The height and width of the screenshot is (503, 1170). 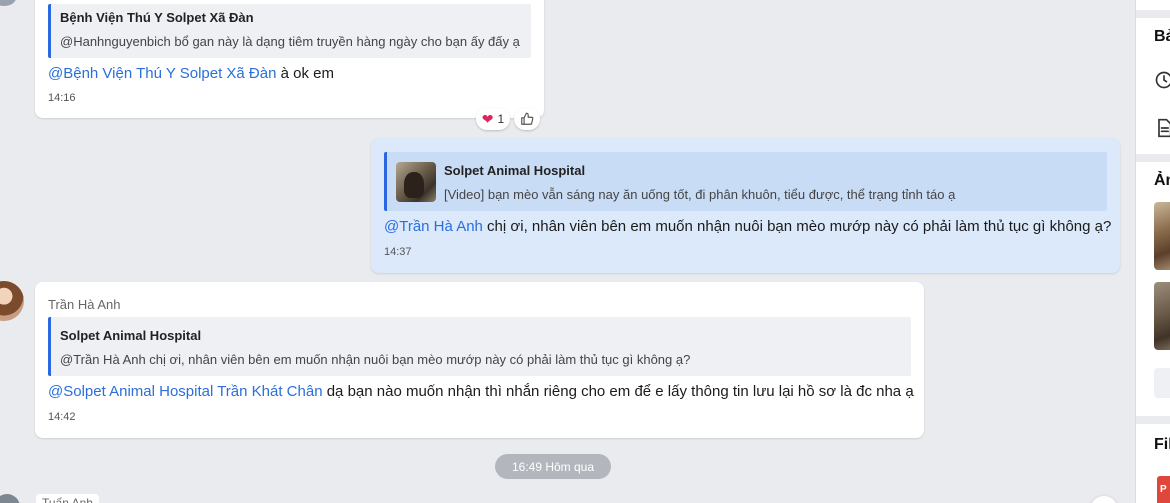 What do you see at coordinates (162, 73) in the screenshot?
I see `mention-link: @Bệnh Viện Thú Y Solpet Xã Đàn` at bounding box center [162, 73].